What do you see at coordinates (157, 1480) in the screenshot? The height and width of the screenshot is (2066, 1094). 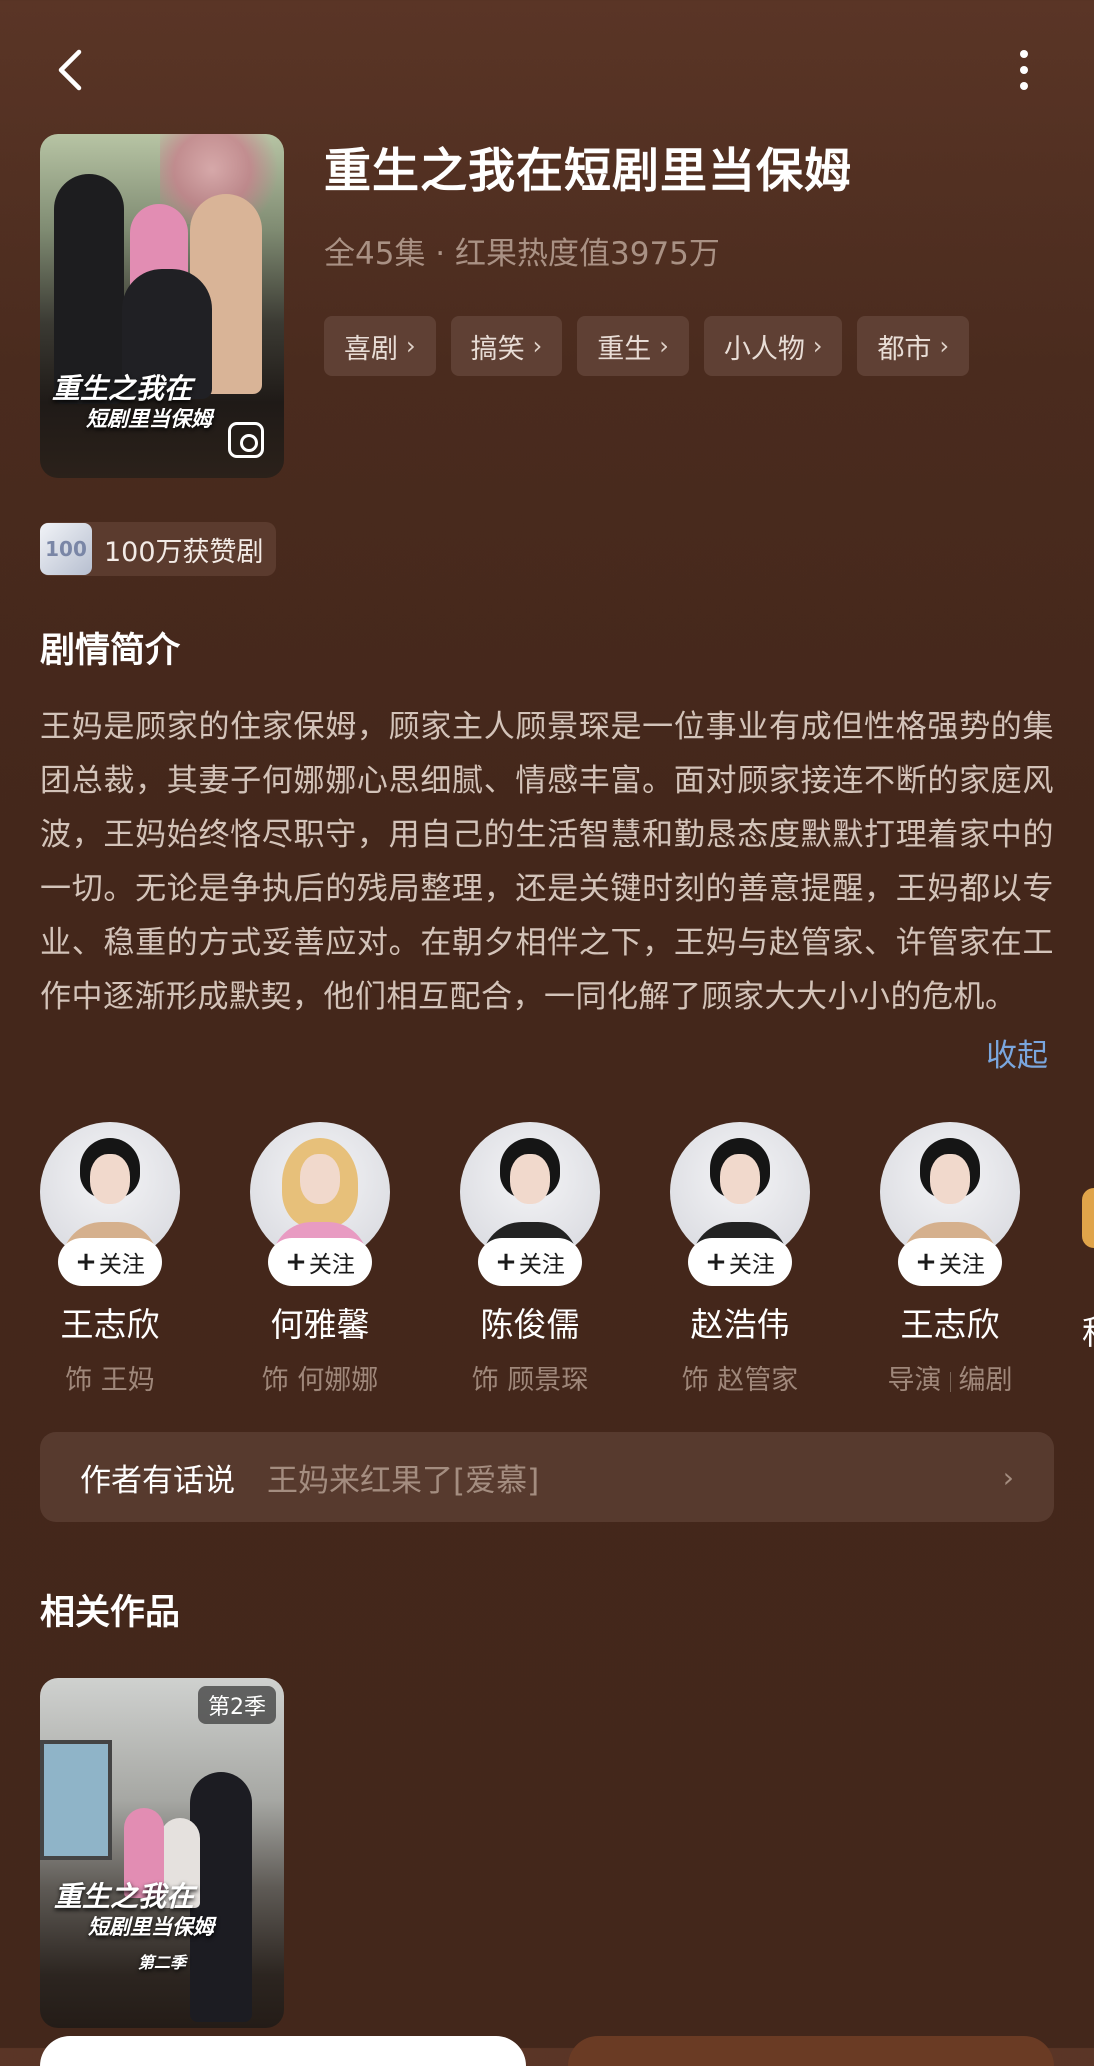 I see `author-note-label: 作者有话说` at bounding box center [157, 1480].